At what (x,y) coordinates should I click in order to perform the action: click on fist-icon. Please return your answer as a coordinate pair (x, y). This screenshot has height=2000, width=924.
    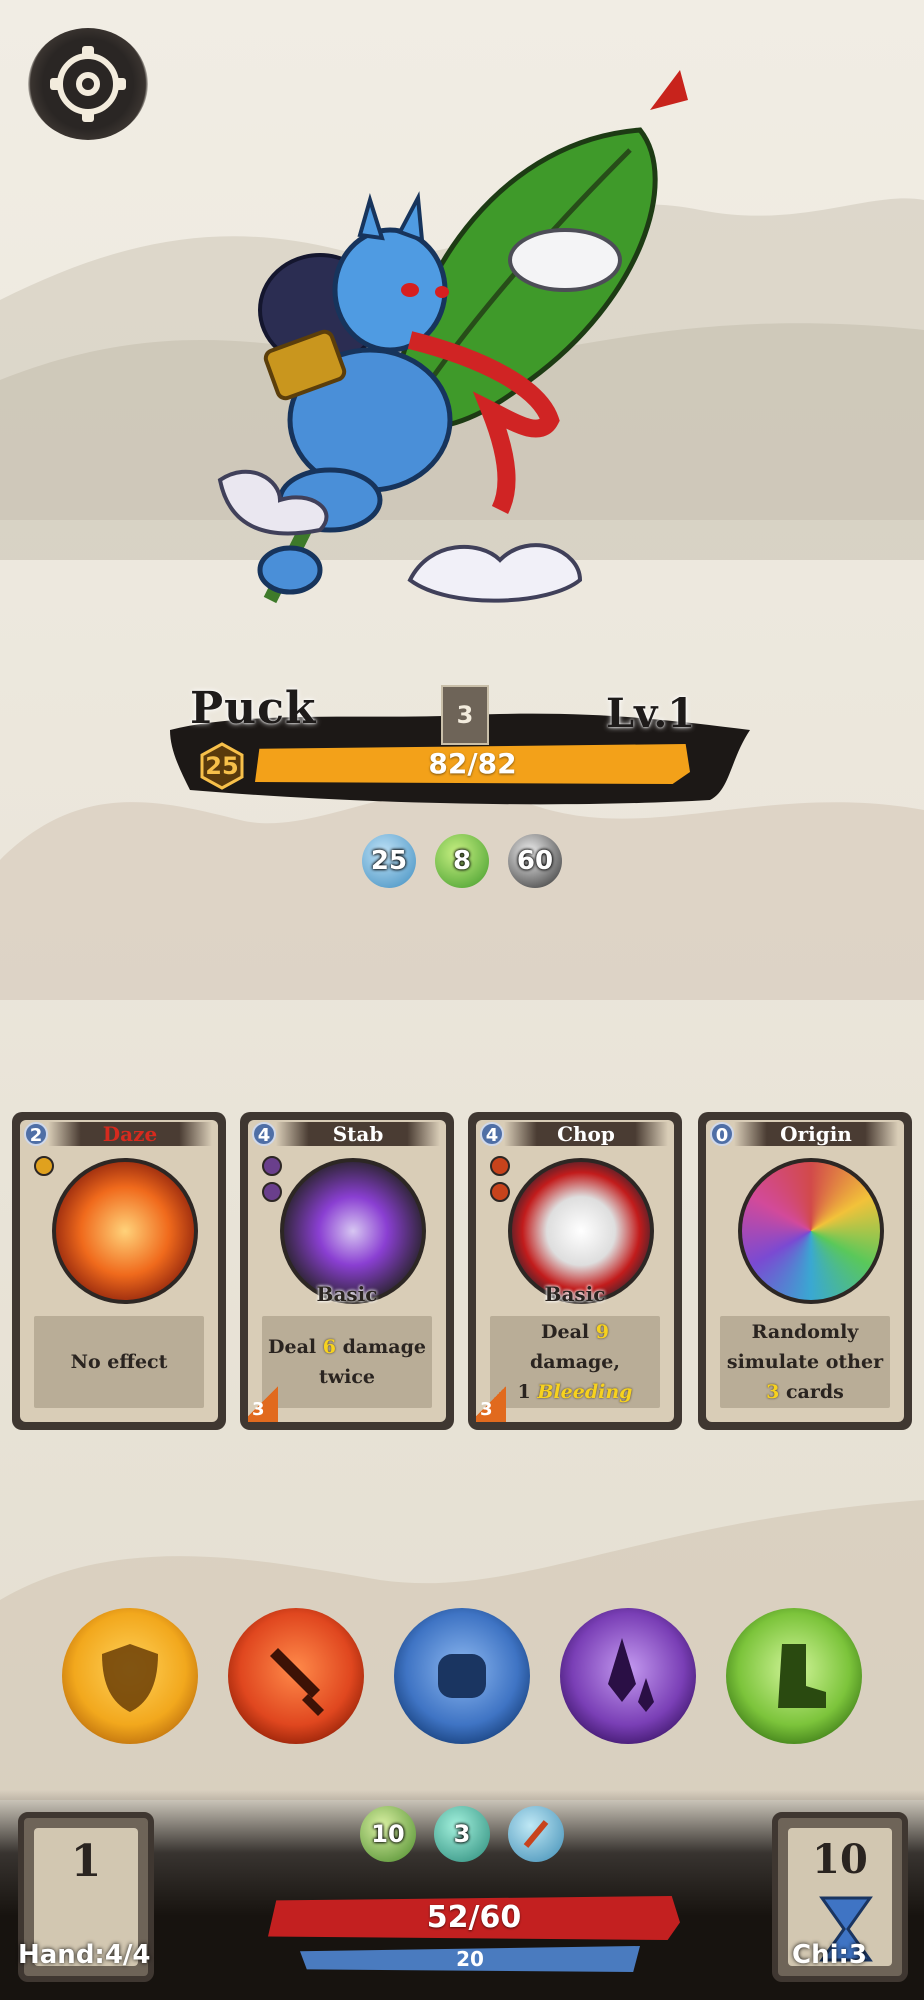
    Looking at the image, I should click on (462, 1676).